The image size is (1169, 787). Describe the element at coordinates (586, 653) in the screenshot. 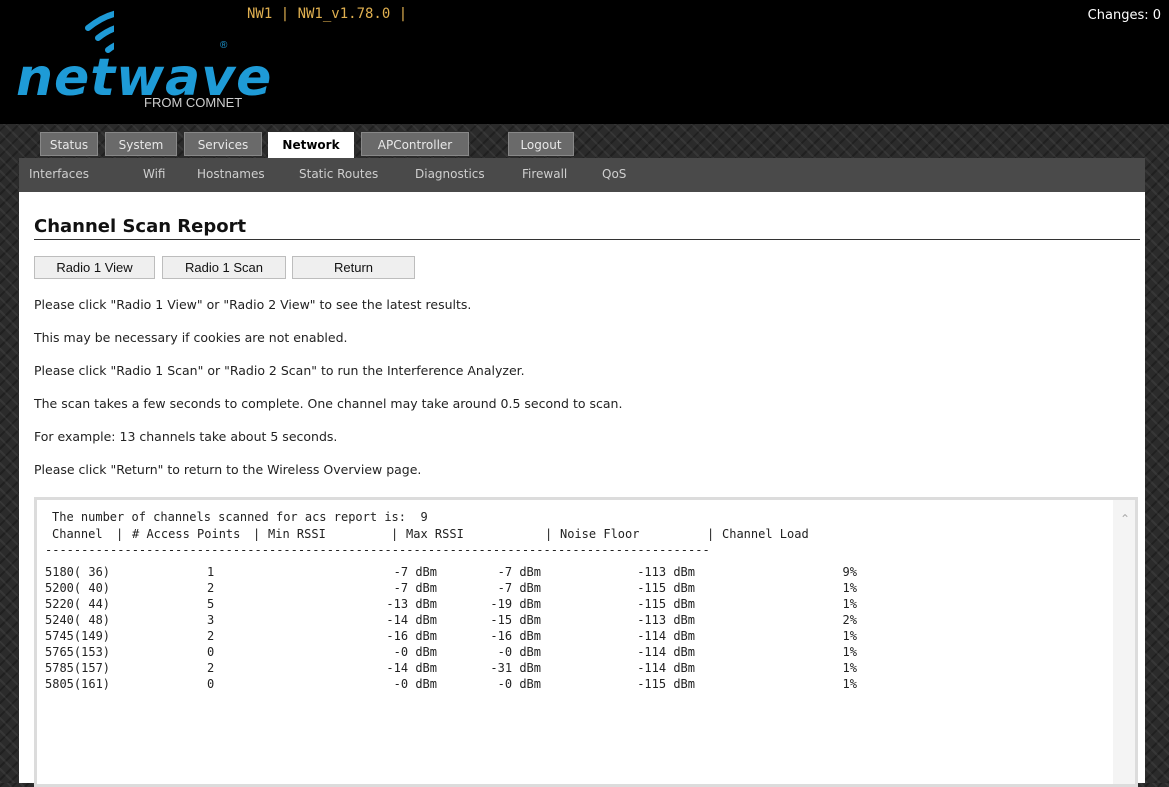

I see `table-row: 5765(153) 0 -0 dBm -0 dBm -114 dBm 1%` at that location.